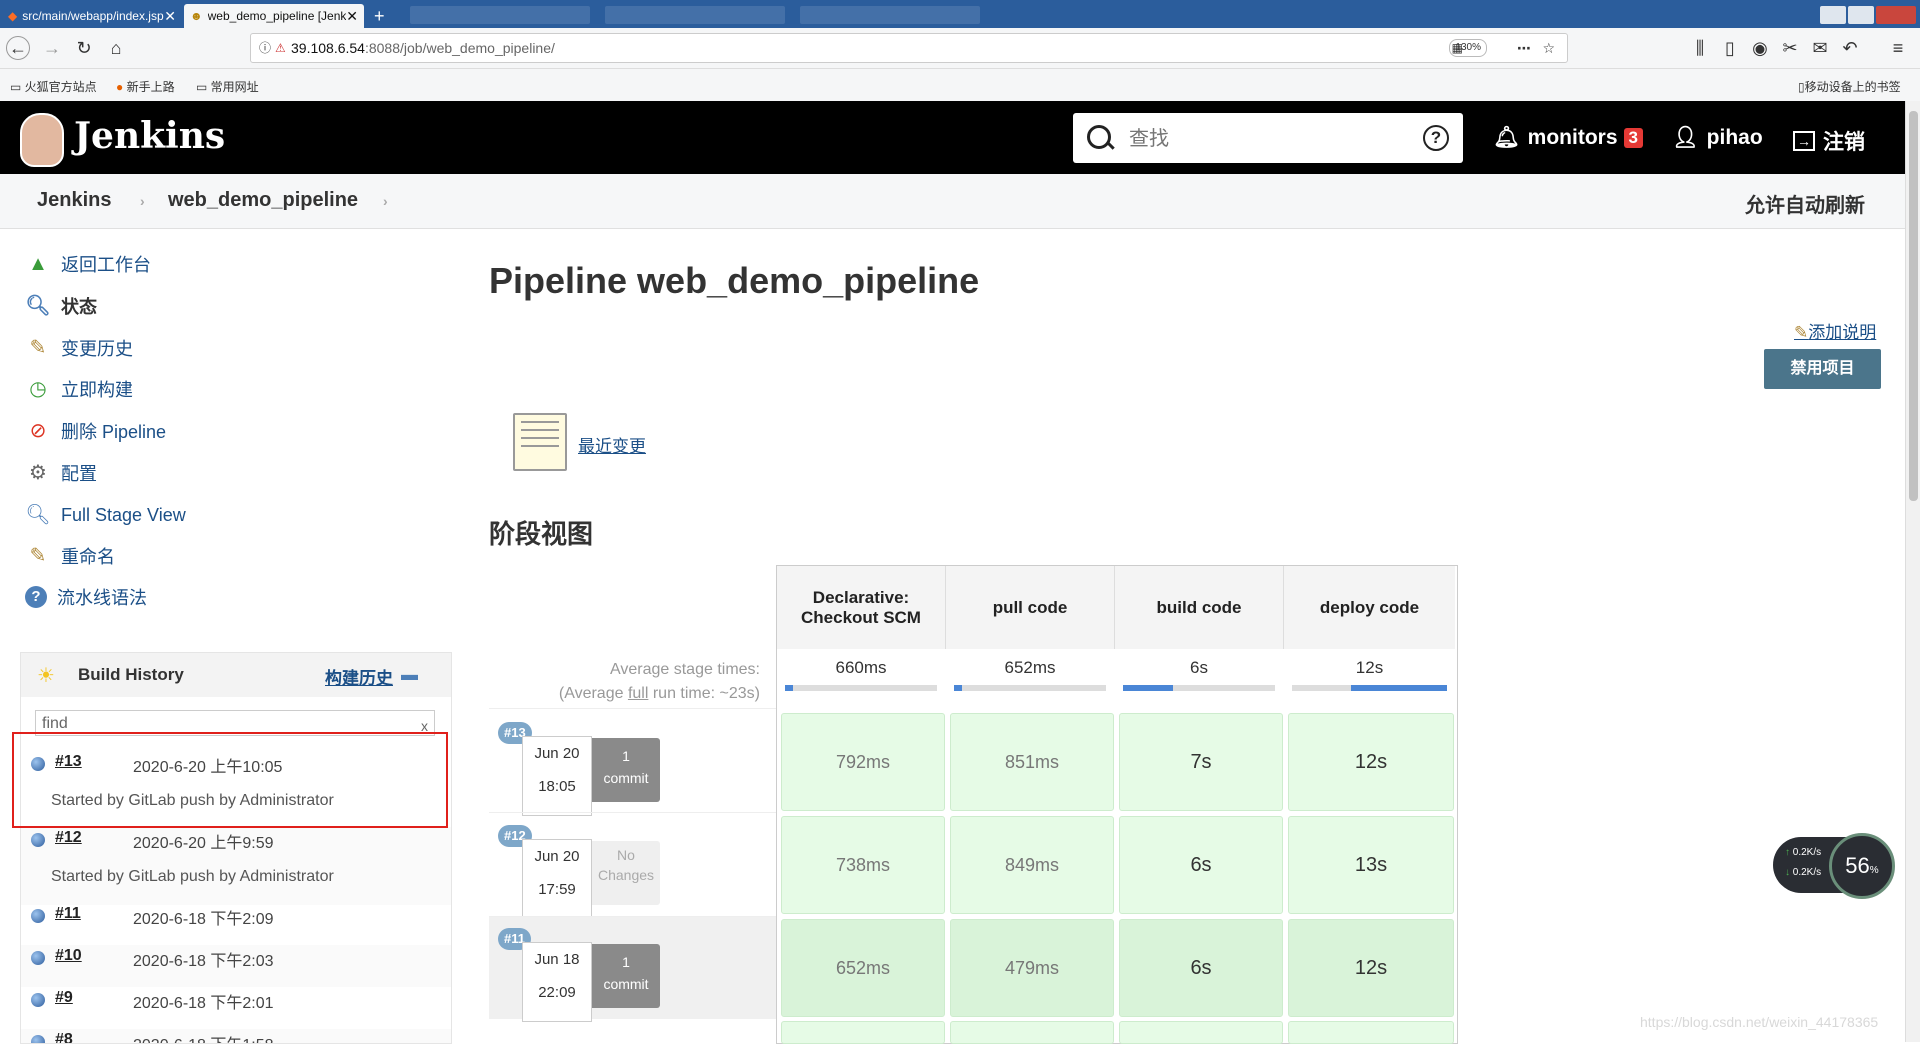 The height and width of the screenshot is (1044, 1920). Describe the element at coordinates (203, 1037) in the screenshot. I see `build-time-link: 2020-6-18 下午1:58` at that location.